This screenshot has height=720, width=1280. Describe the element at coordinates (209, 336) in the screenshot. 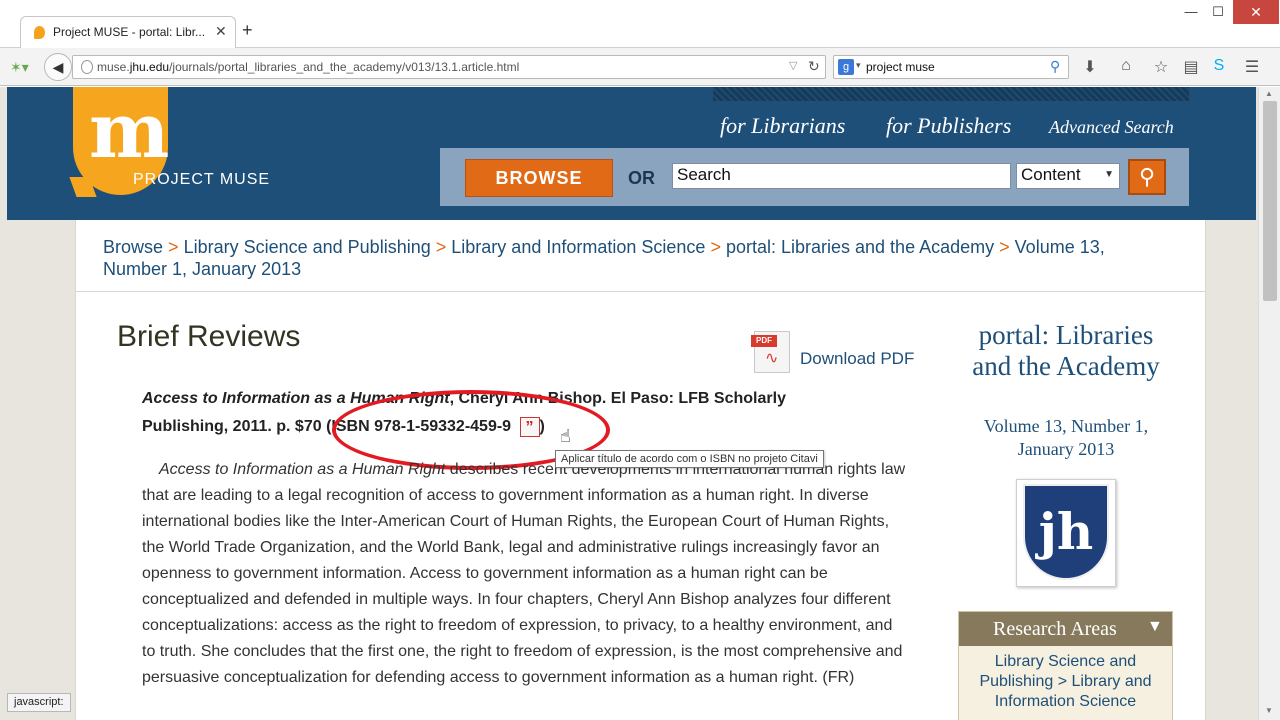

I see `page-title: Brief Reviews` at that location.